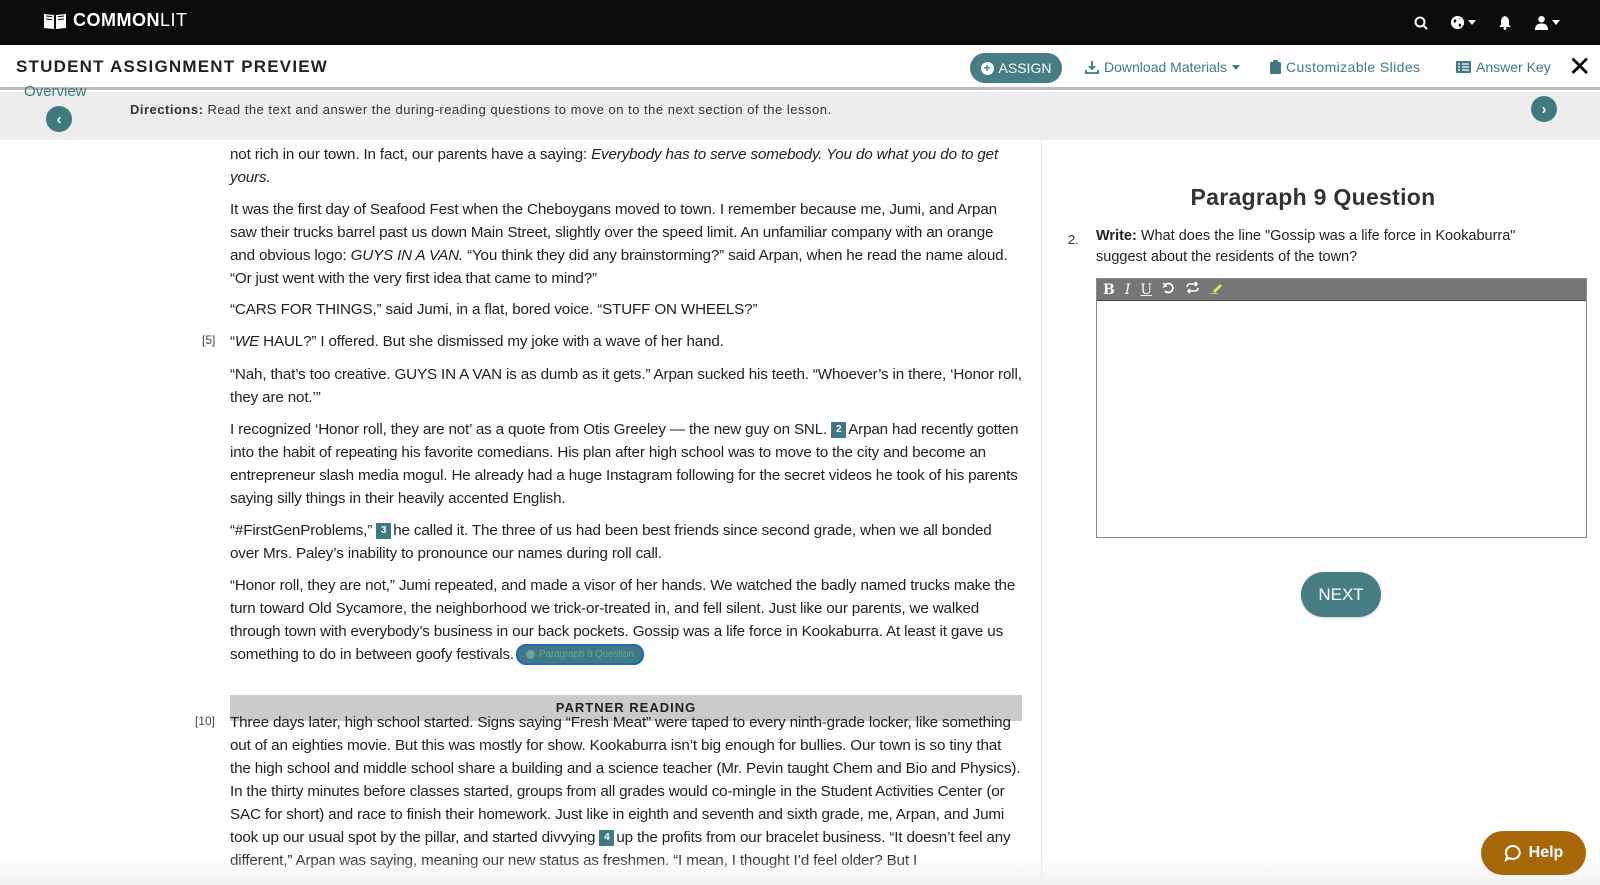  What do you see at coordinates (1313, 197) in the screenshot?
I see `question-title: Paragraph 9 Question` at bounding box center [1313, 197].